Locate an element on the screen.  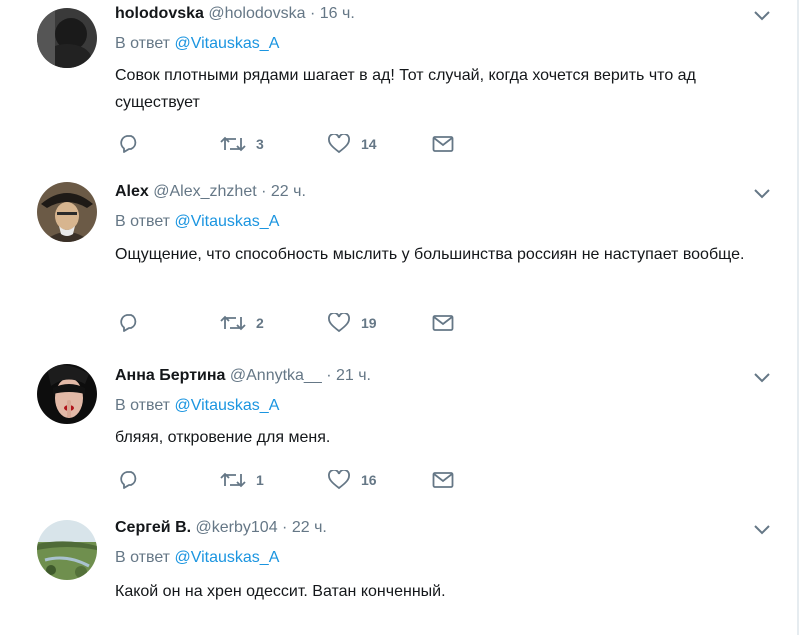
display-name: Alex is located at coordinates (132, 191).